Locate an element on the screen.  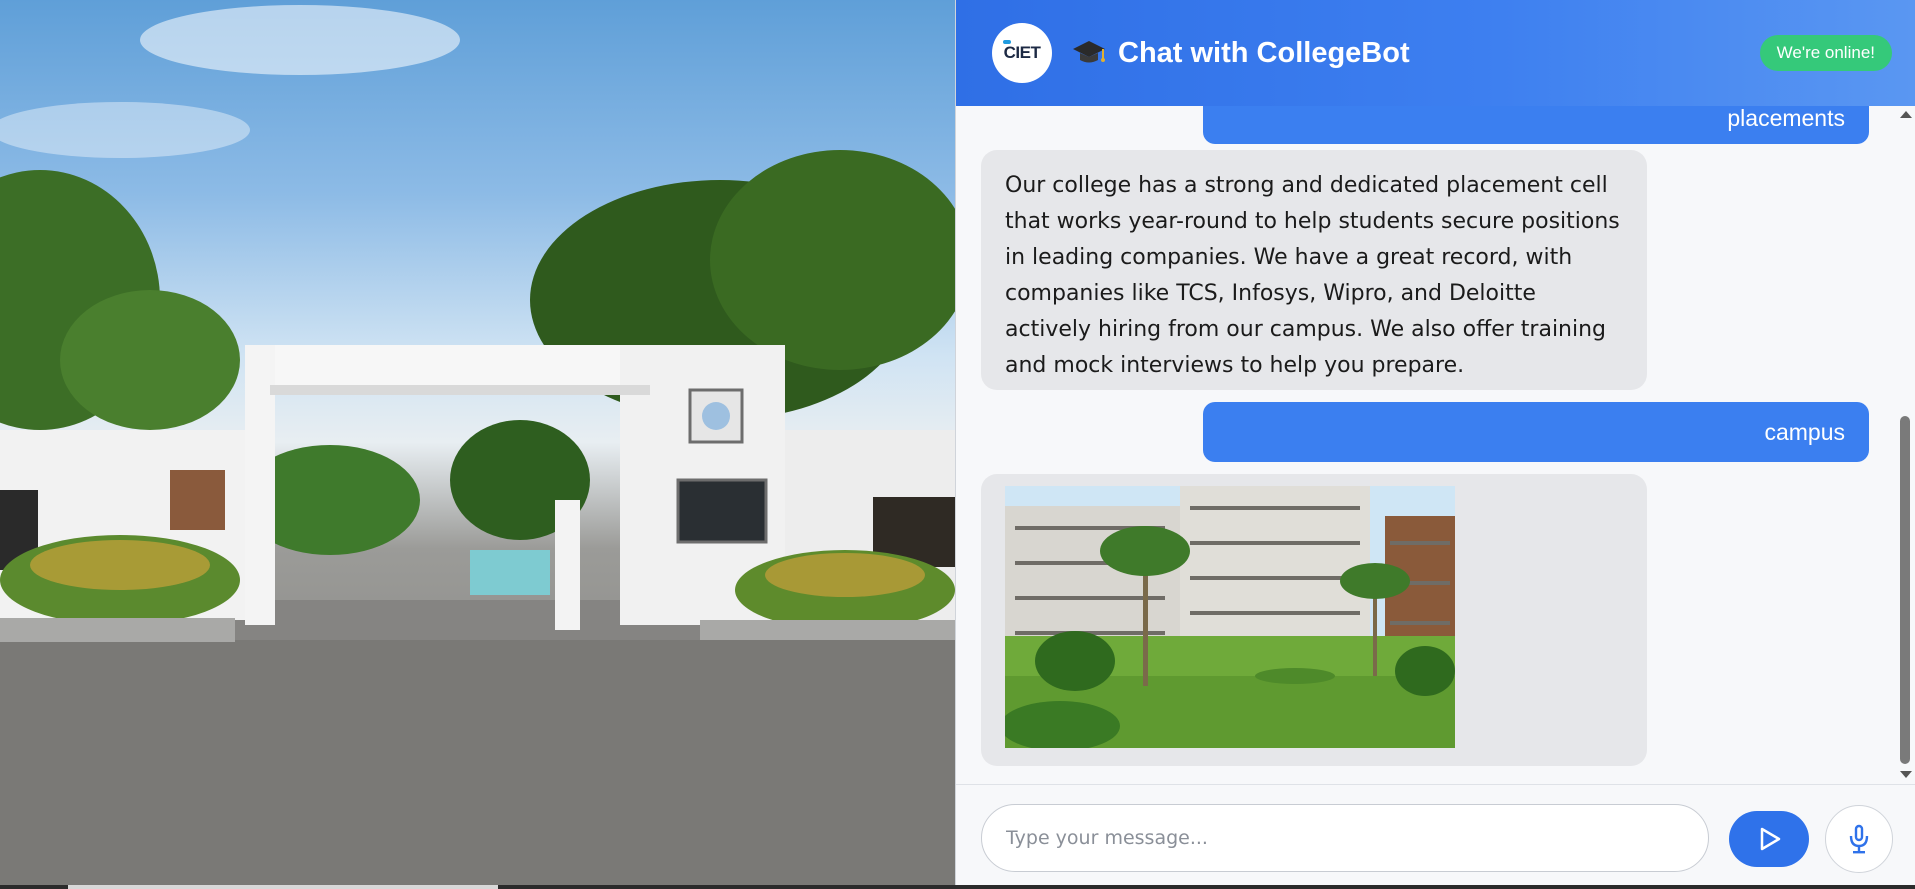
microphone-button is located at coordinates (1859, 839).